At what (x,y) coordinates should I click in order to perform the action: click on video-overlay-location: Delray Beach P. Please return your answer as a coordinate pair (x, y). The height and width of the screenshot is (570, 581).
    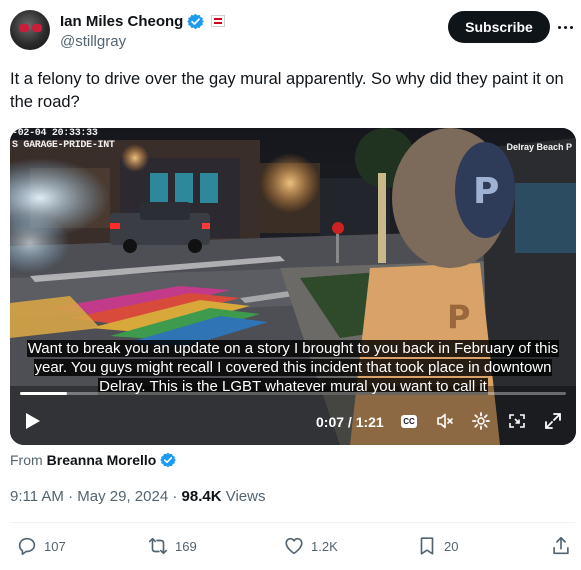
    Looking at the image, I should click on (539, 147).